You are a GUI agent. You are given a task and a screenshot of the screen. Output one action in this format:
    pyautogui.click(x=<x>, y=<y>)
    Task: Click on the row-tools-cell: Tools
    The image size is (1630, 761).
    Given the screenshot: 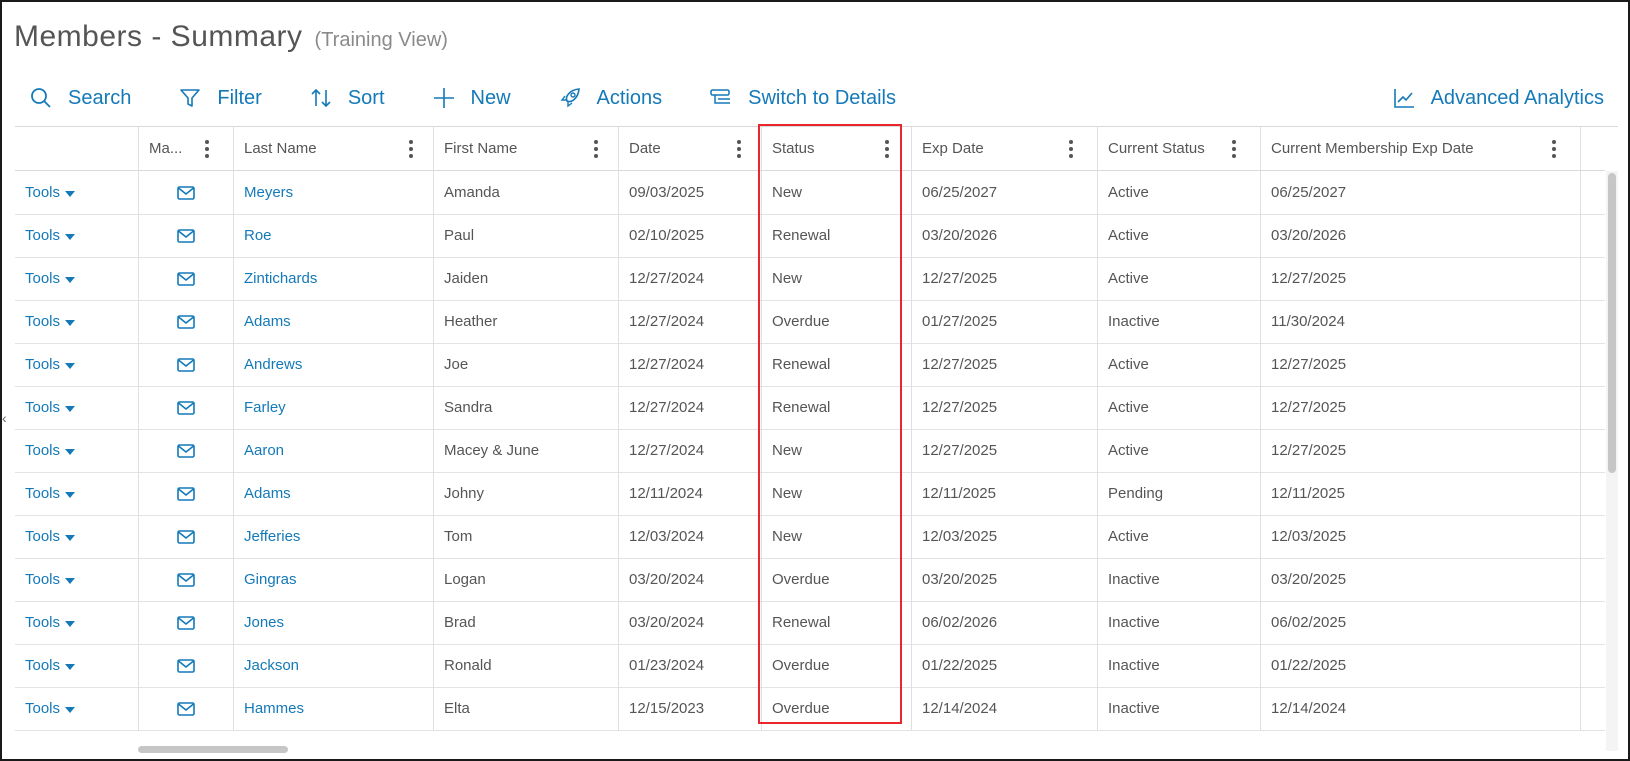 What is the action you would take?
    pyautogui.click(x=77, y=278)
    